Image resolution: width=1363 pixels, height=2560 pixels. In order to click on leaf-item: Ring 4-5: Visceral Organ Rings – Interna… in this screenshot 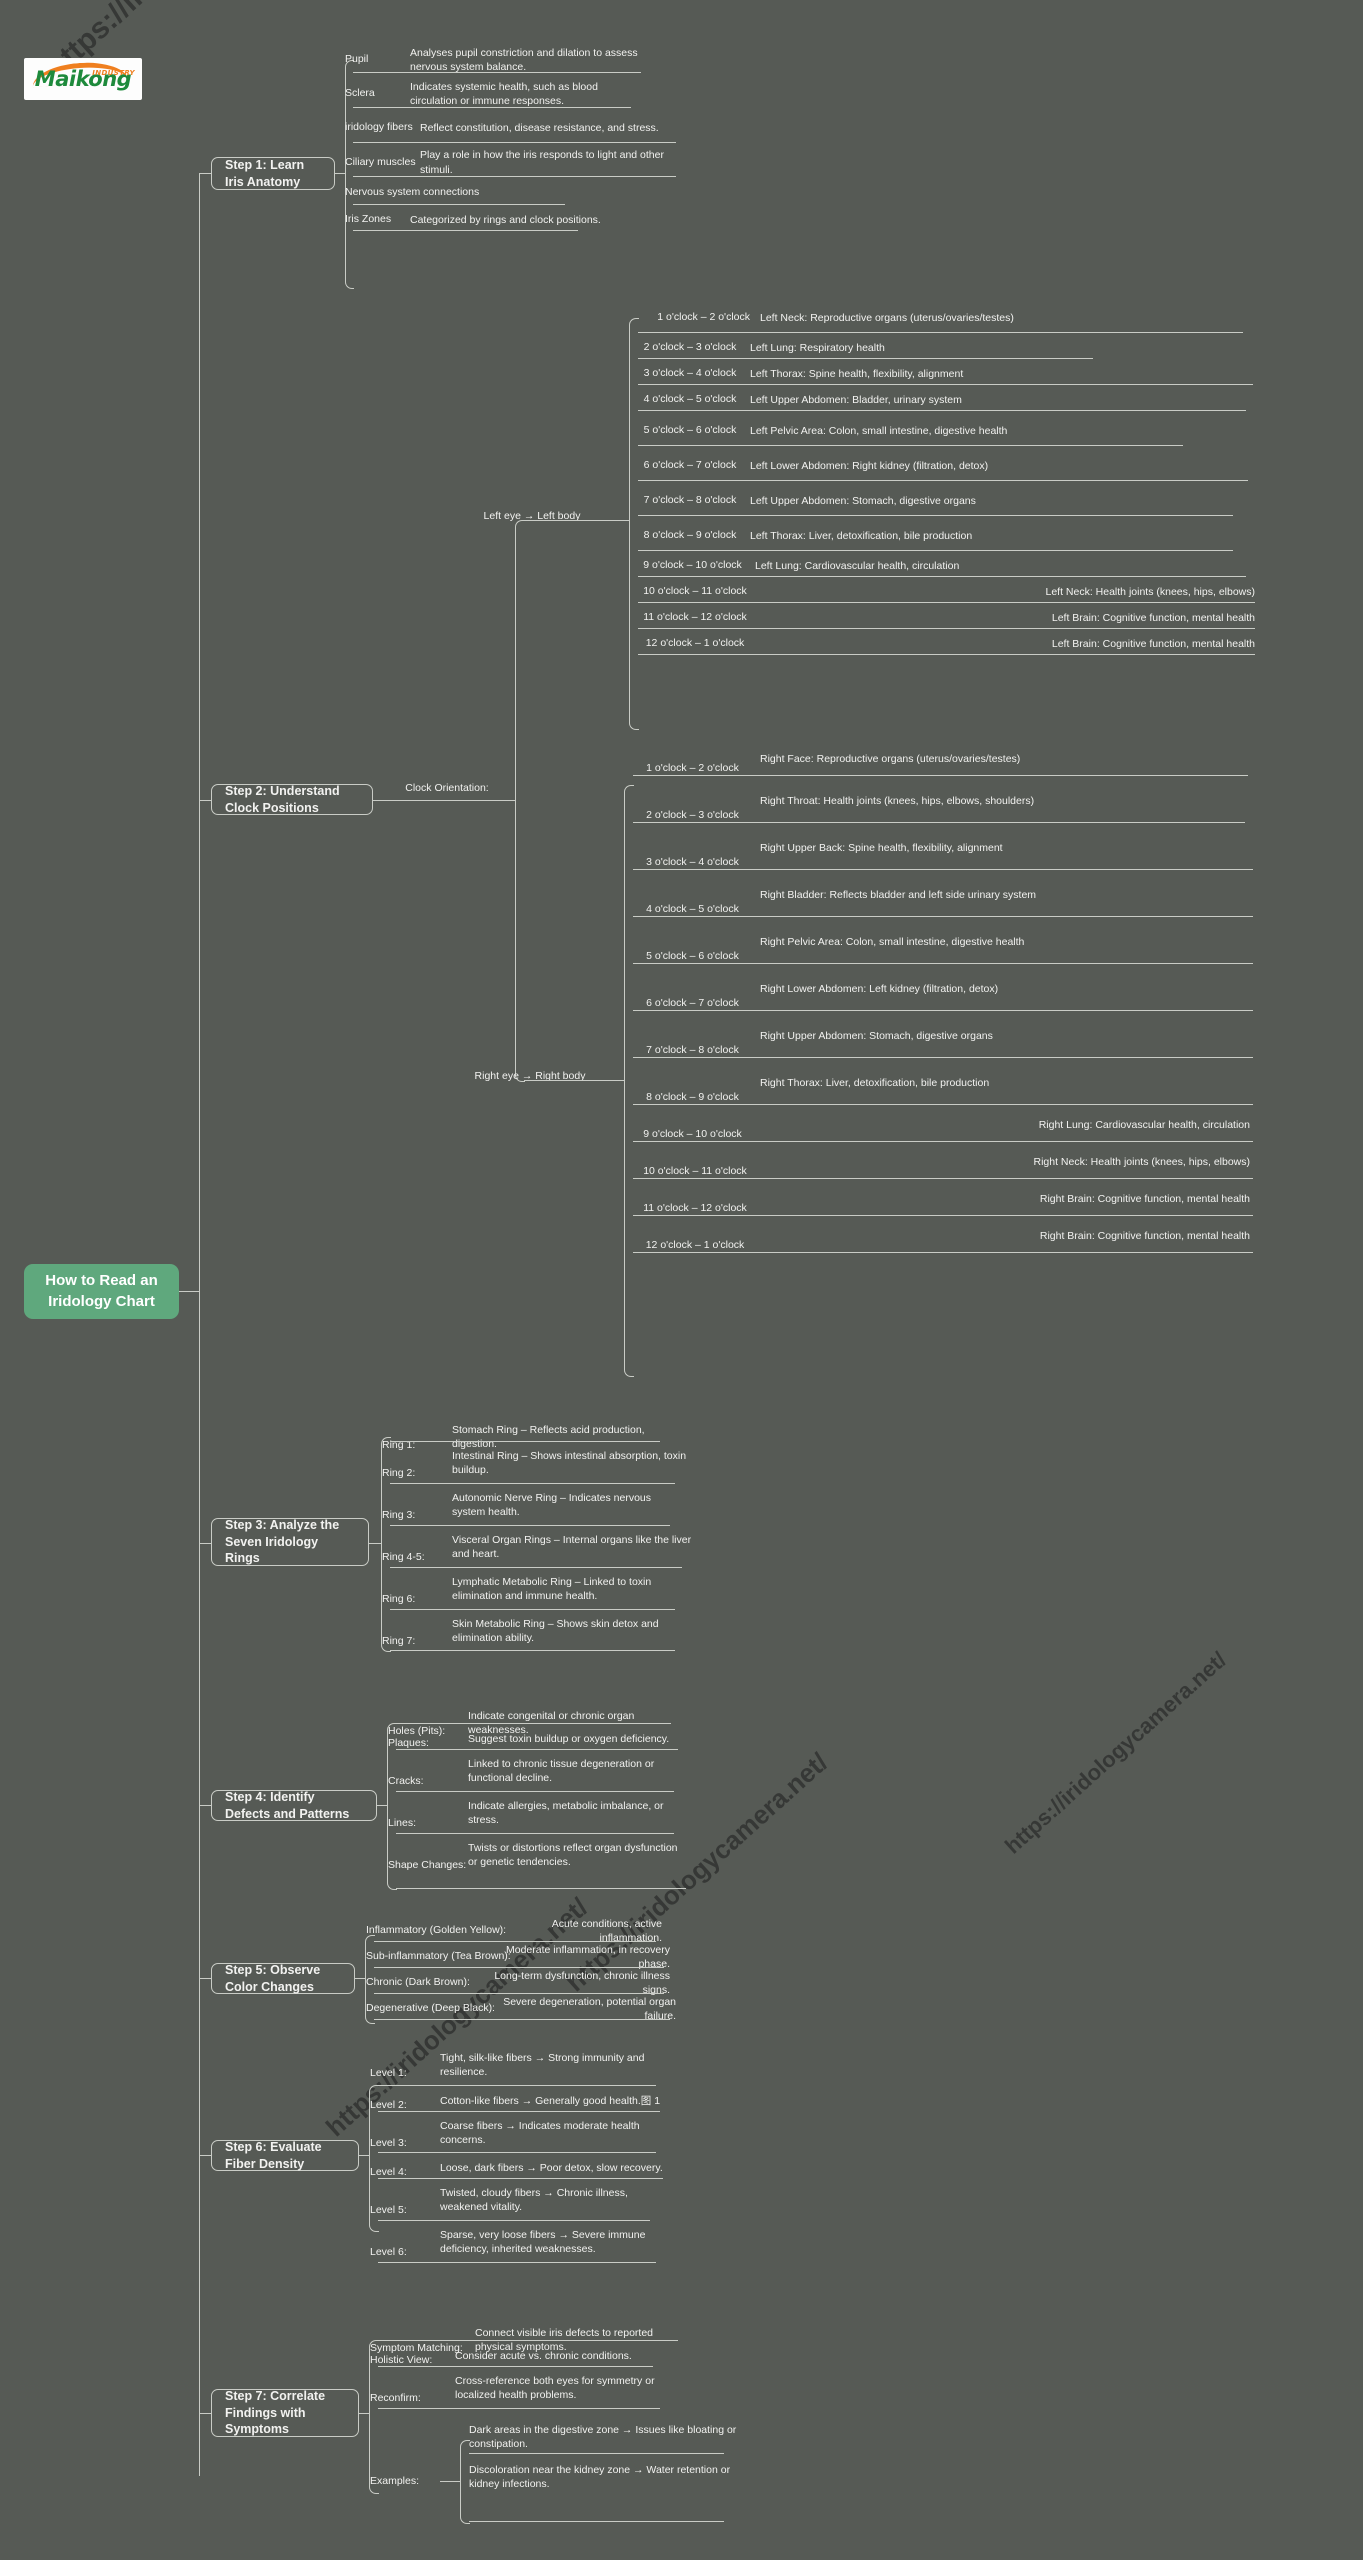, I will do `click(537, 1547)`.